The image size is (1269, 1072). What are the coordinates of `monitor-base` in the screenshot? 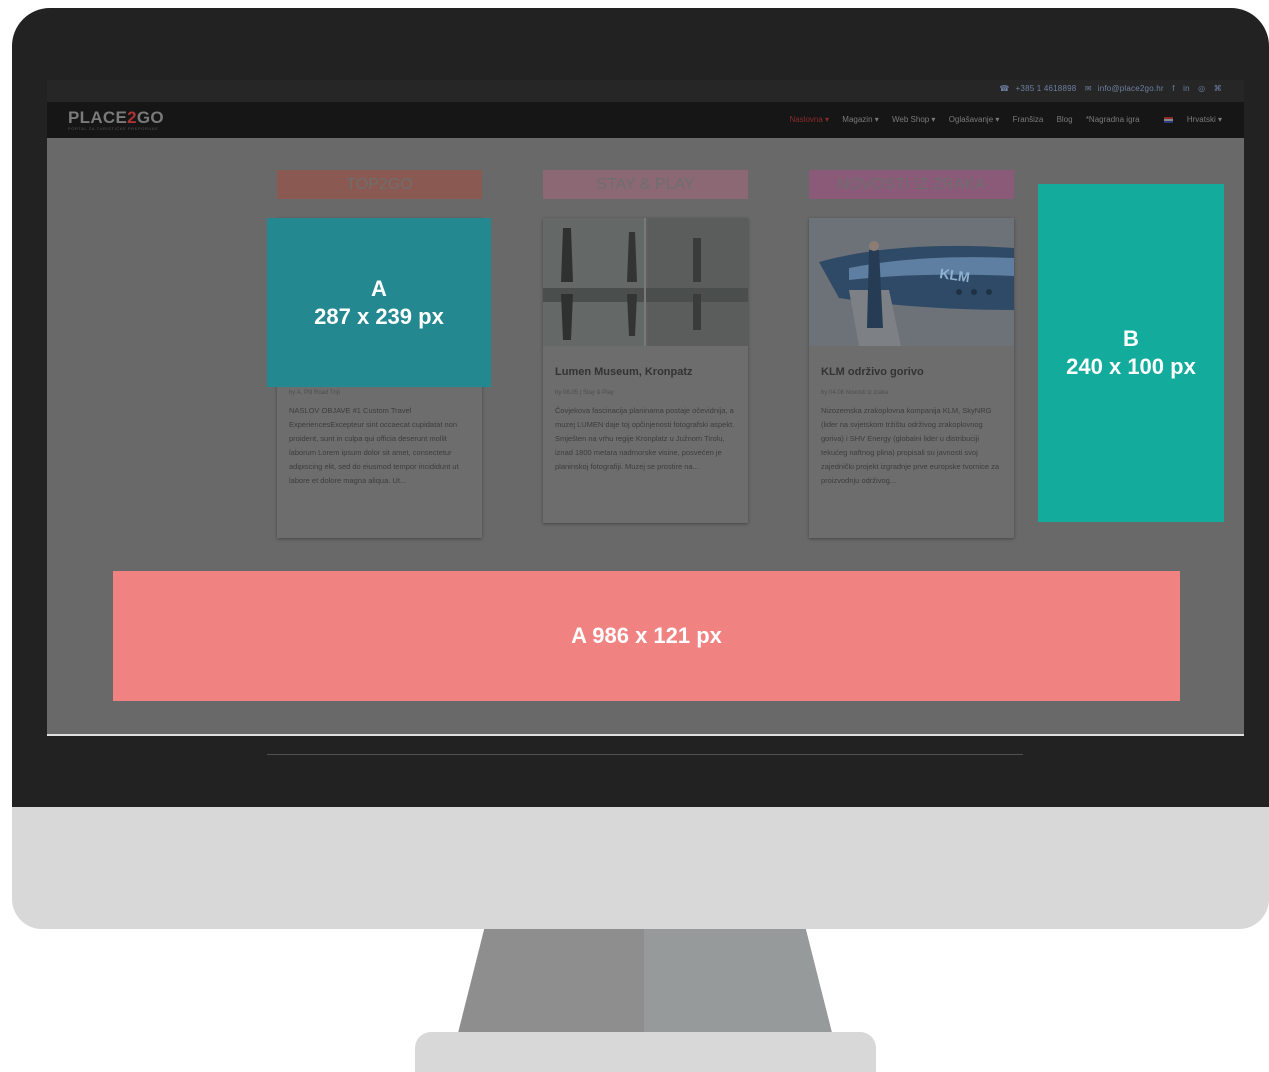 It's located at (645, 1052).